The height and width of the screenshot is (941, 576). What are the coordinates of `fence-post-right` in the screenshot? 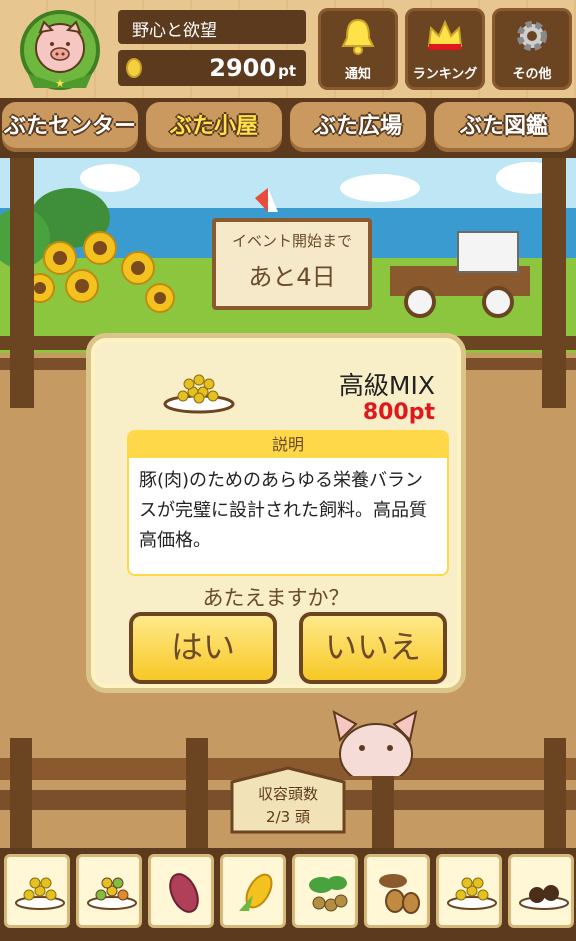 It's located at (554, 283).